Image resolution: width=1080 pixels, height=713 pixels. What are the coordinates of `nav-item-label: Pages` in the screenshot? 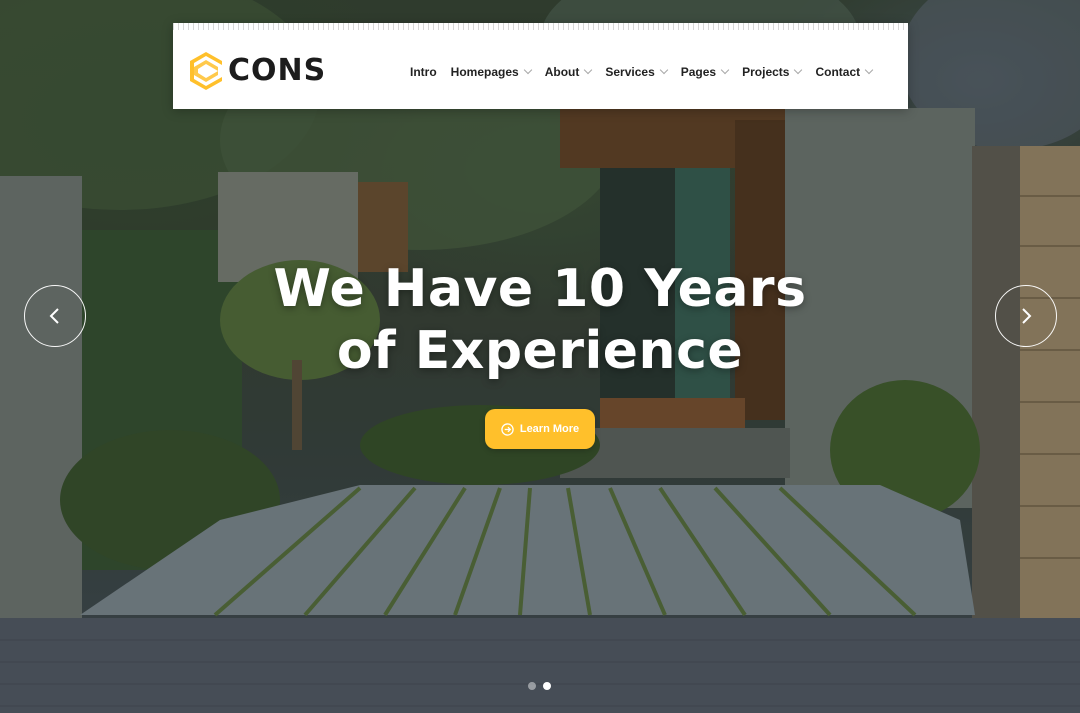 It's located at (698, 72).